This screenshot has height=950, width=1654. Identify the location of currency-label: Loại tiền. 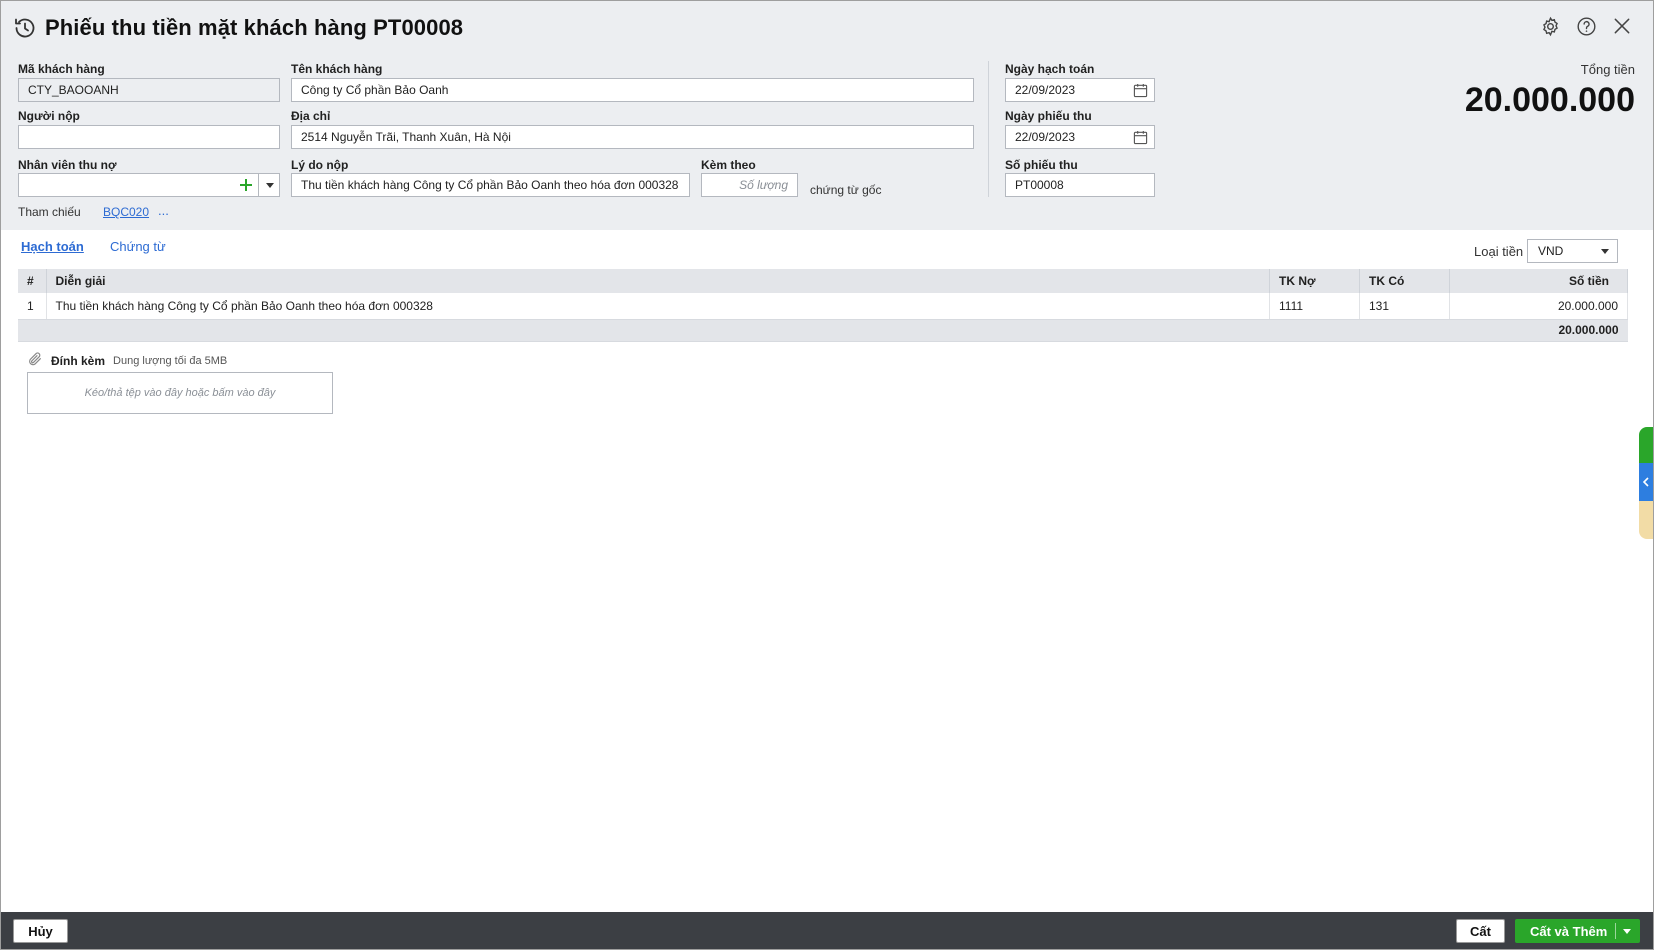
(1499, 251).